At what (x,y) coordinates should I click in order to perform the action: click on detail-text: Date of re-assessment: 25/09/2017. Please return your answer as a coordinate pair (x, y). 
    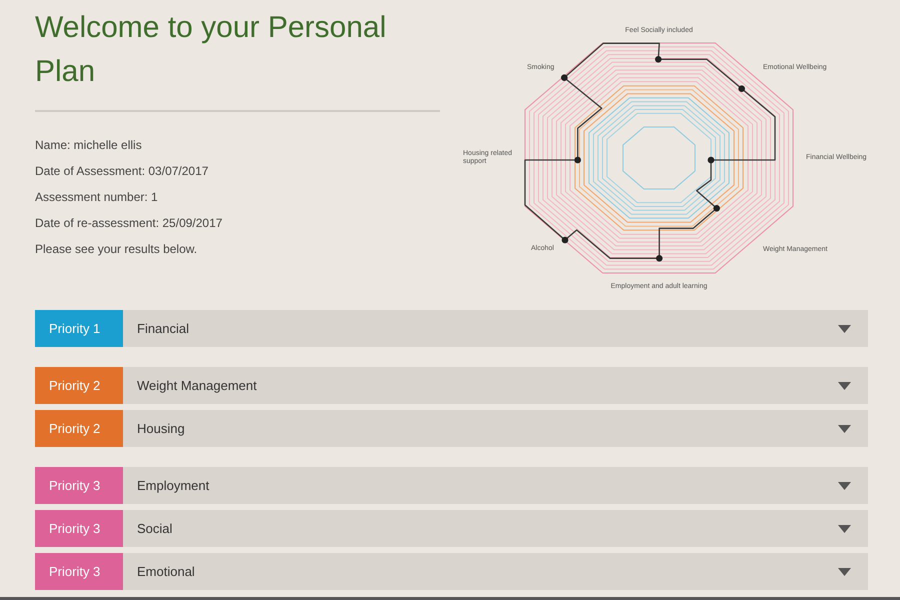
    Looking at the image, I should click on (128, 223).